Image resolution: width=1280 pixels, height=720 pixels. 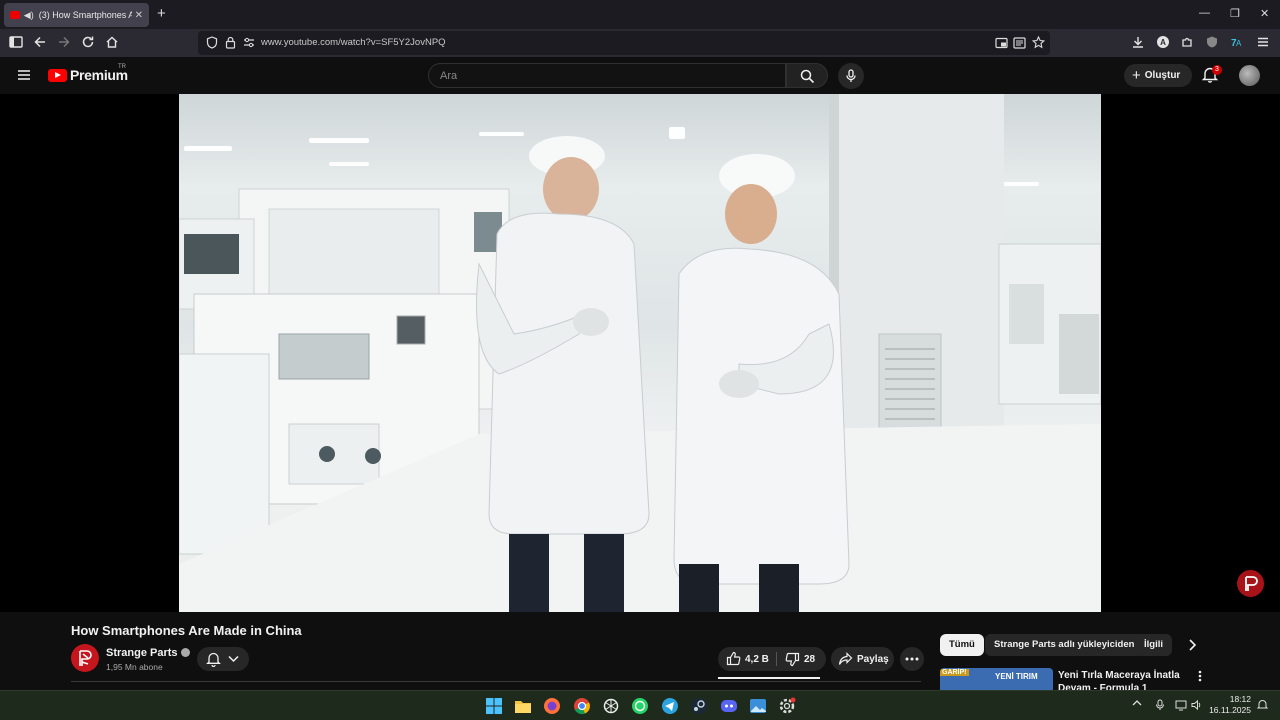 I want to click on youtube-premium-logo: Premium TR, so click(x=88, y=73).